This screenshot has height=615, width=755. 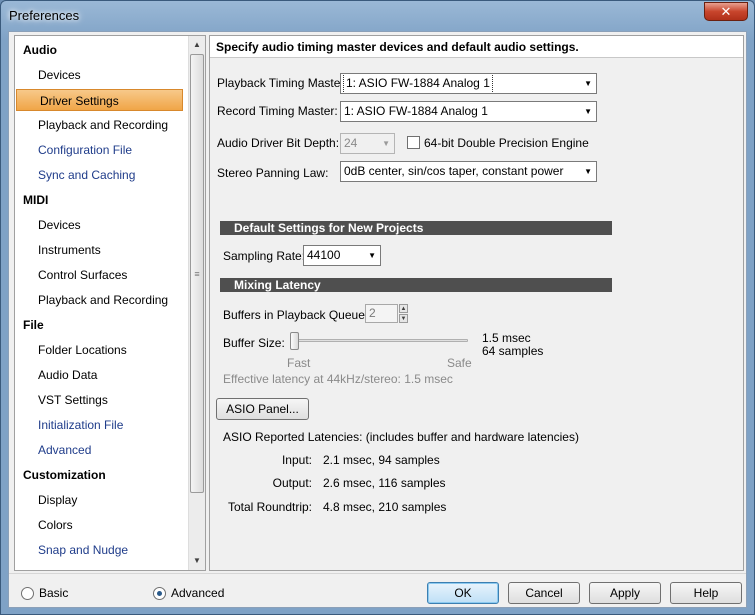 I want to click on buffers-queue-input: 2, so click(x=381, y=313).